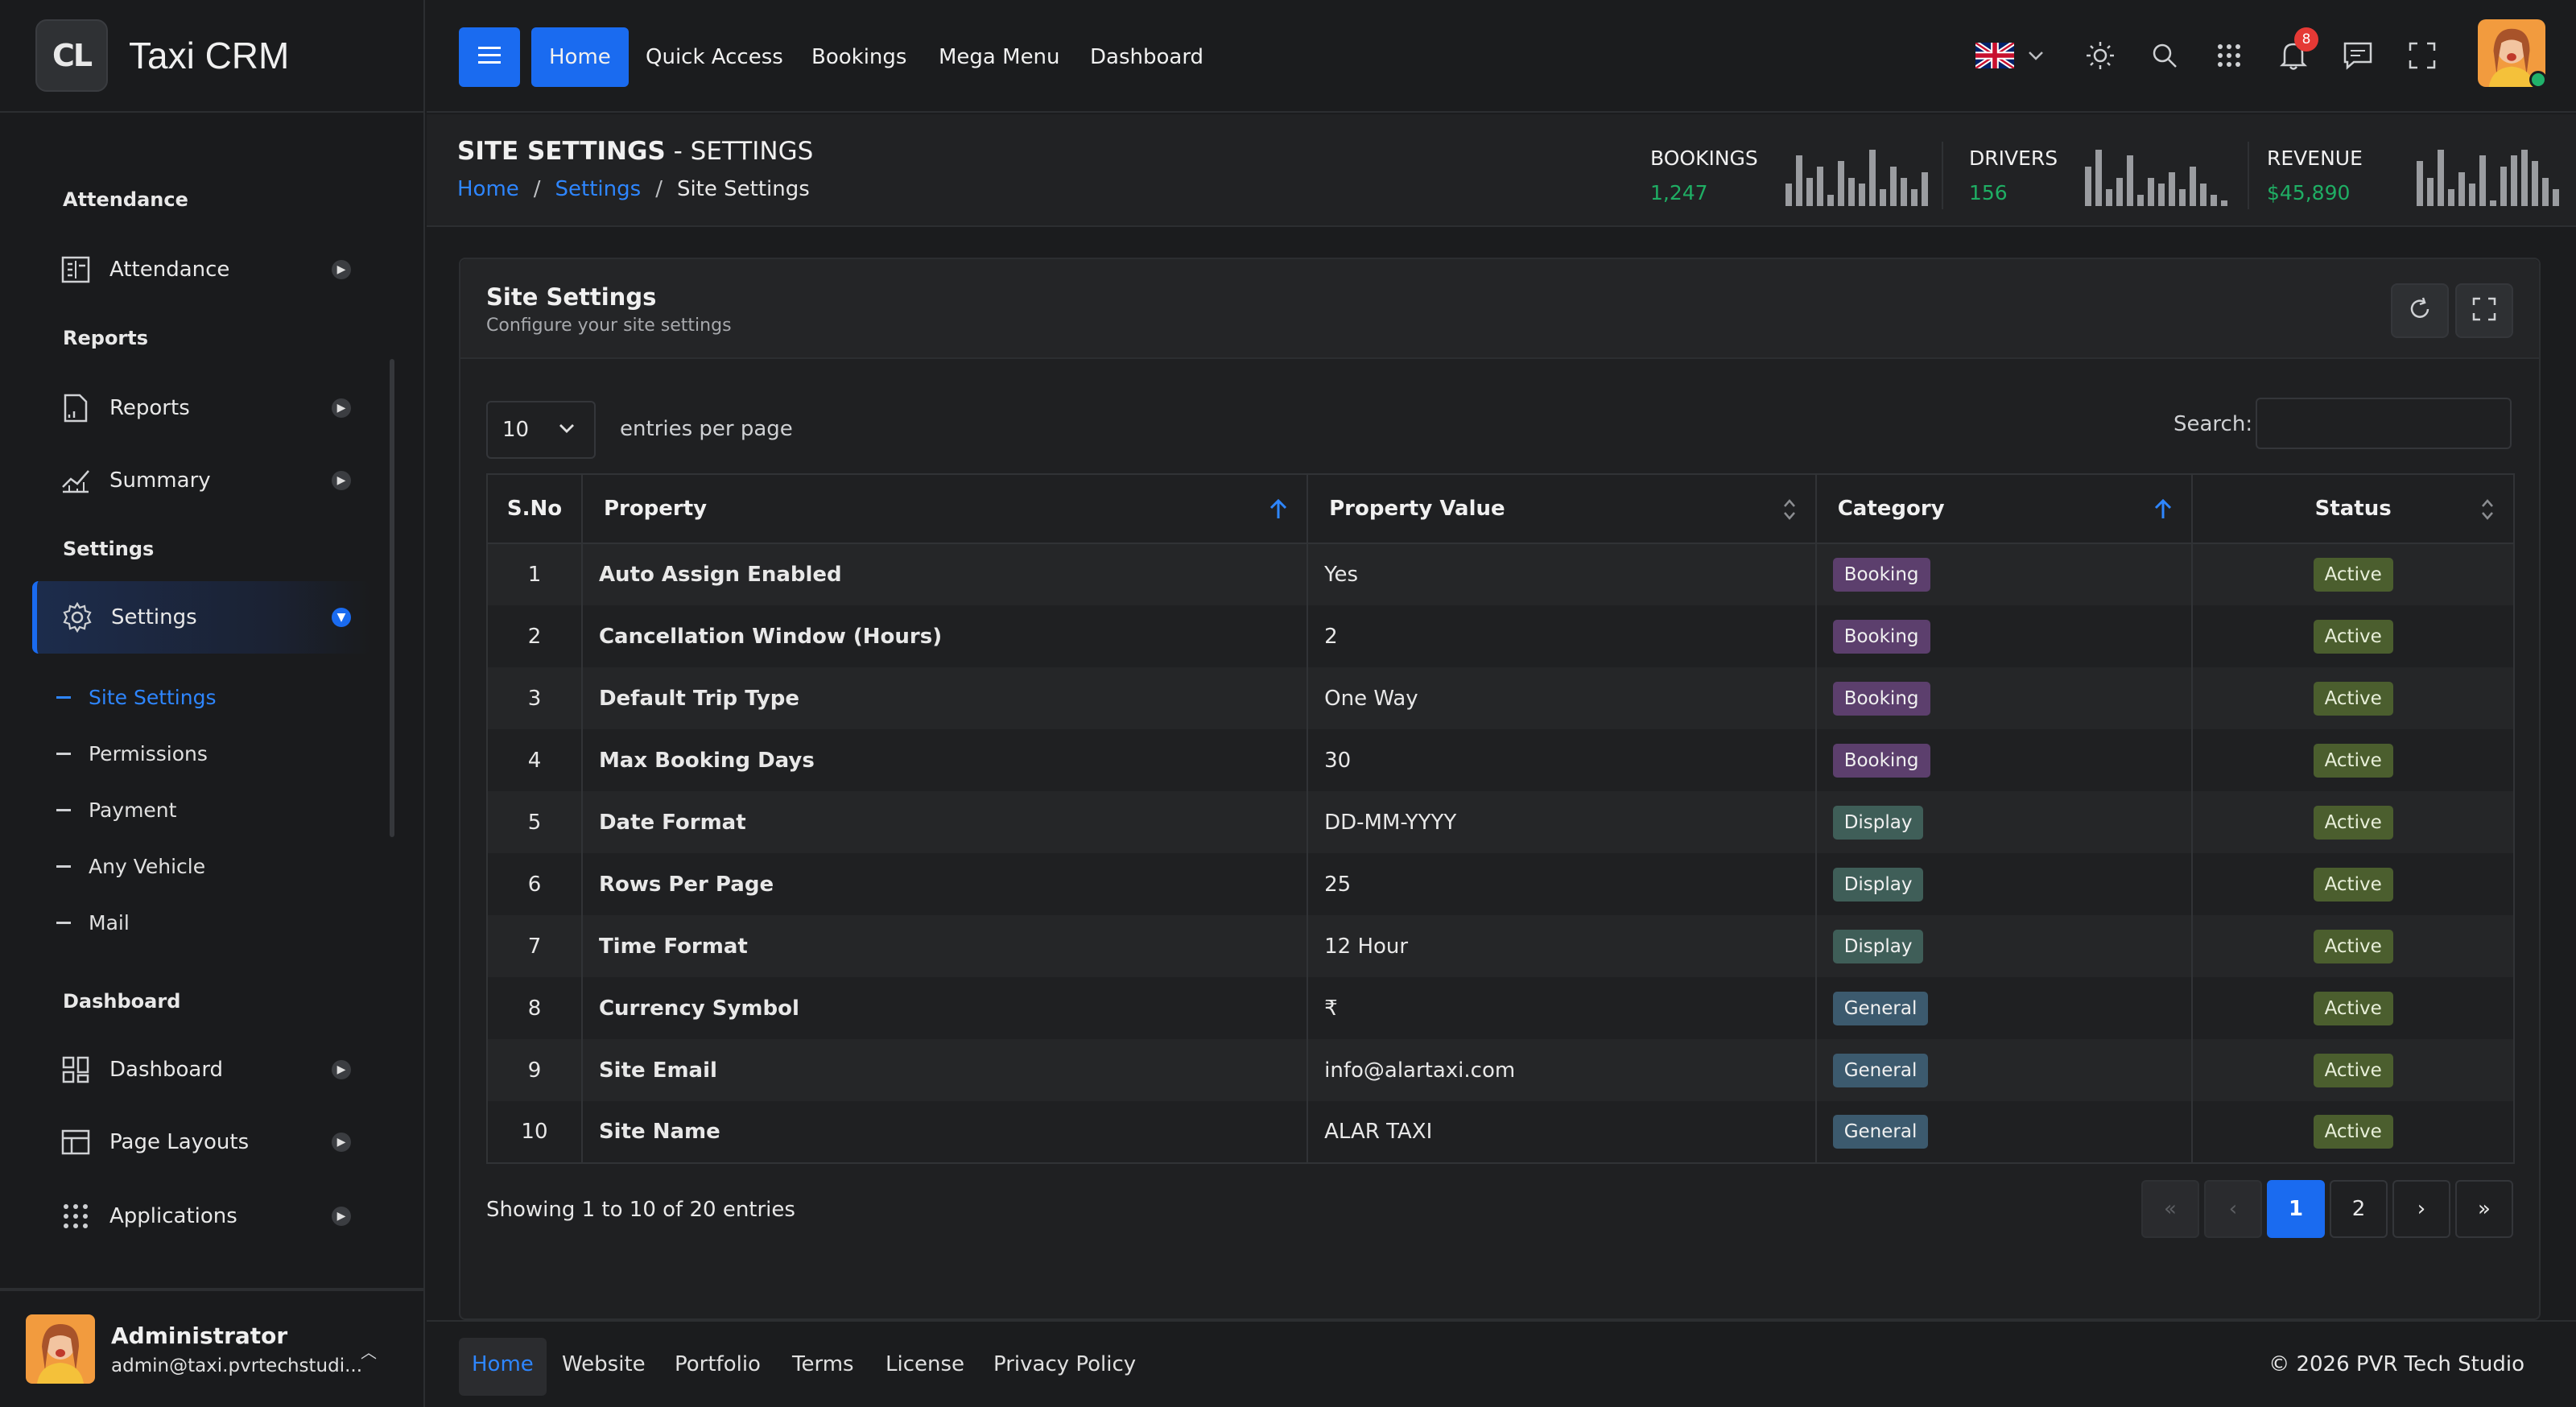 Image resolution: width=2576 pixels, height=1407 pixels. I want to click on table-row: 4 Max Booking Days 30 Booking Active, so click(1501, 760).